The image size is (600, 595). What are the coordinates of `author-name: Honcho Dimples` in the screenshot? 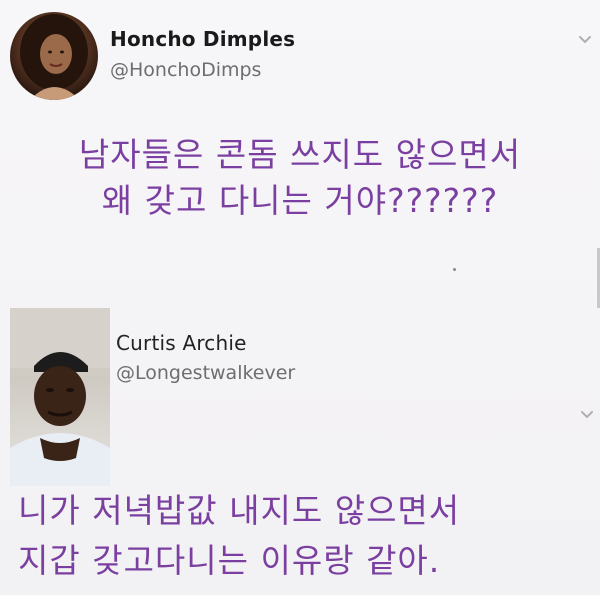 It's located at (202, 39).